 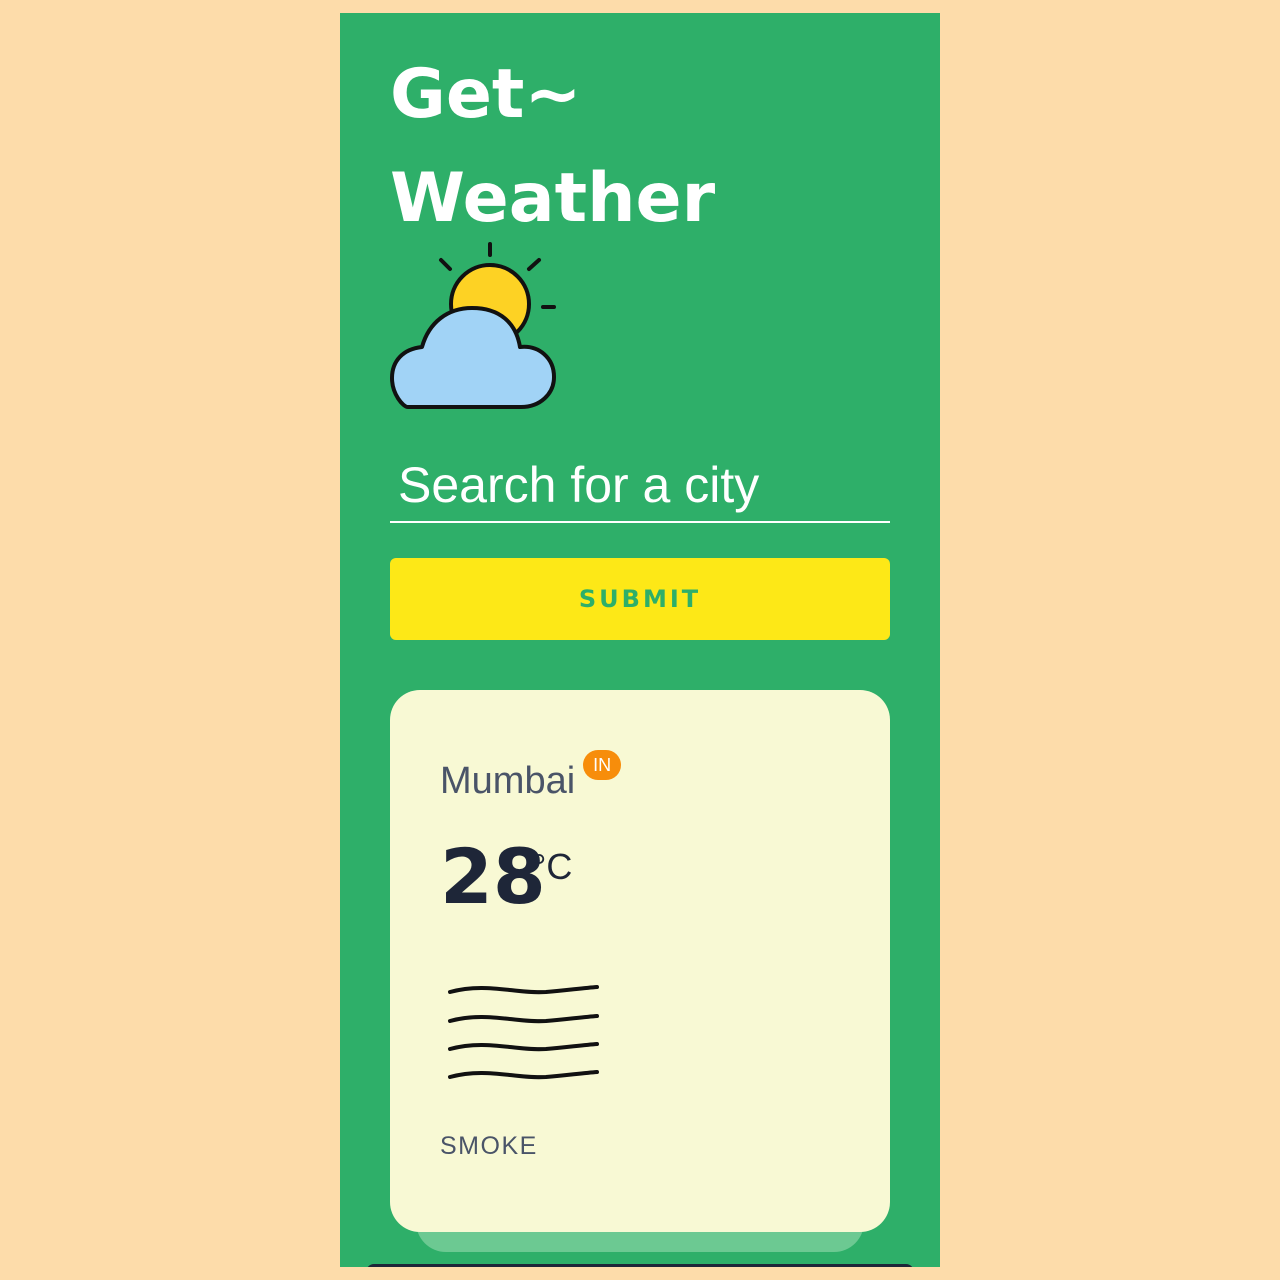 What do you see at coordinates (523, 1032) in the screenshot?
I see `mist-lines-icon` at bounding box center [523, 1032].